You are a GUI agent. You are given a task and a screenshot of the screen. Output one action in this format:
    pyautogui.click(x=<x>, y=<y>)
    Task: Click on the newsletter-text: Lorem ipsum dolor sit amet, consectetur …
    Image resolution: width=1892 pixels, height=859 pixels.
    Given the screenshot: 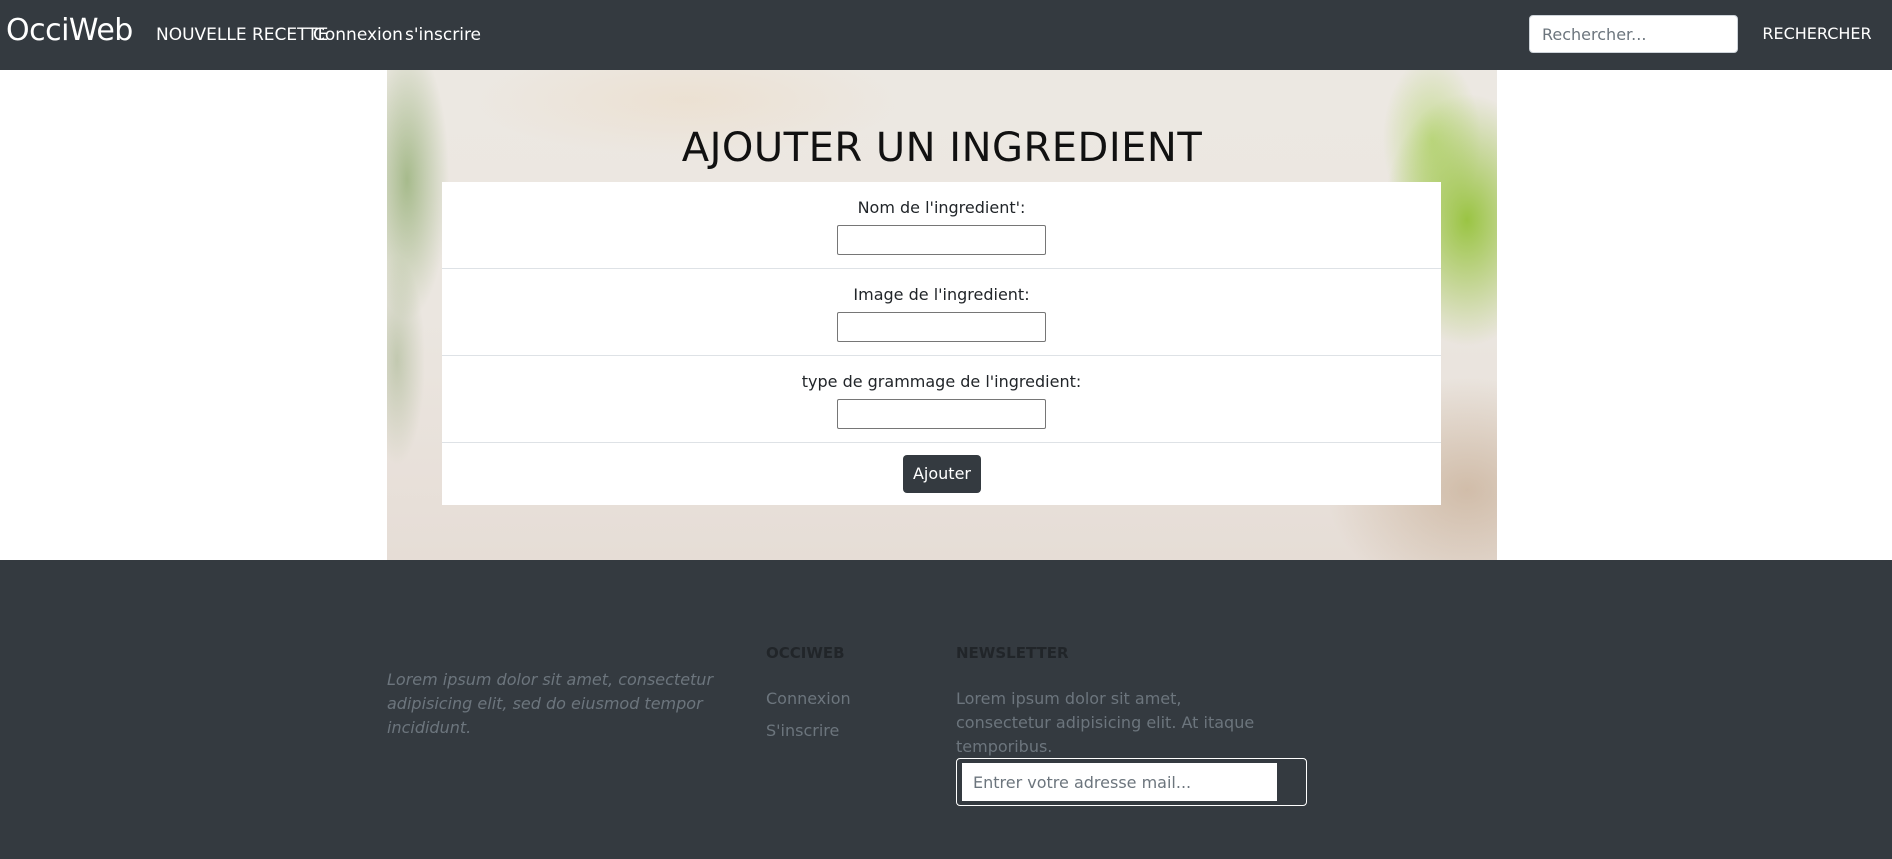 What is the action you would take?
    pyautogui.click(x=1105, y=722)
    